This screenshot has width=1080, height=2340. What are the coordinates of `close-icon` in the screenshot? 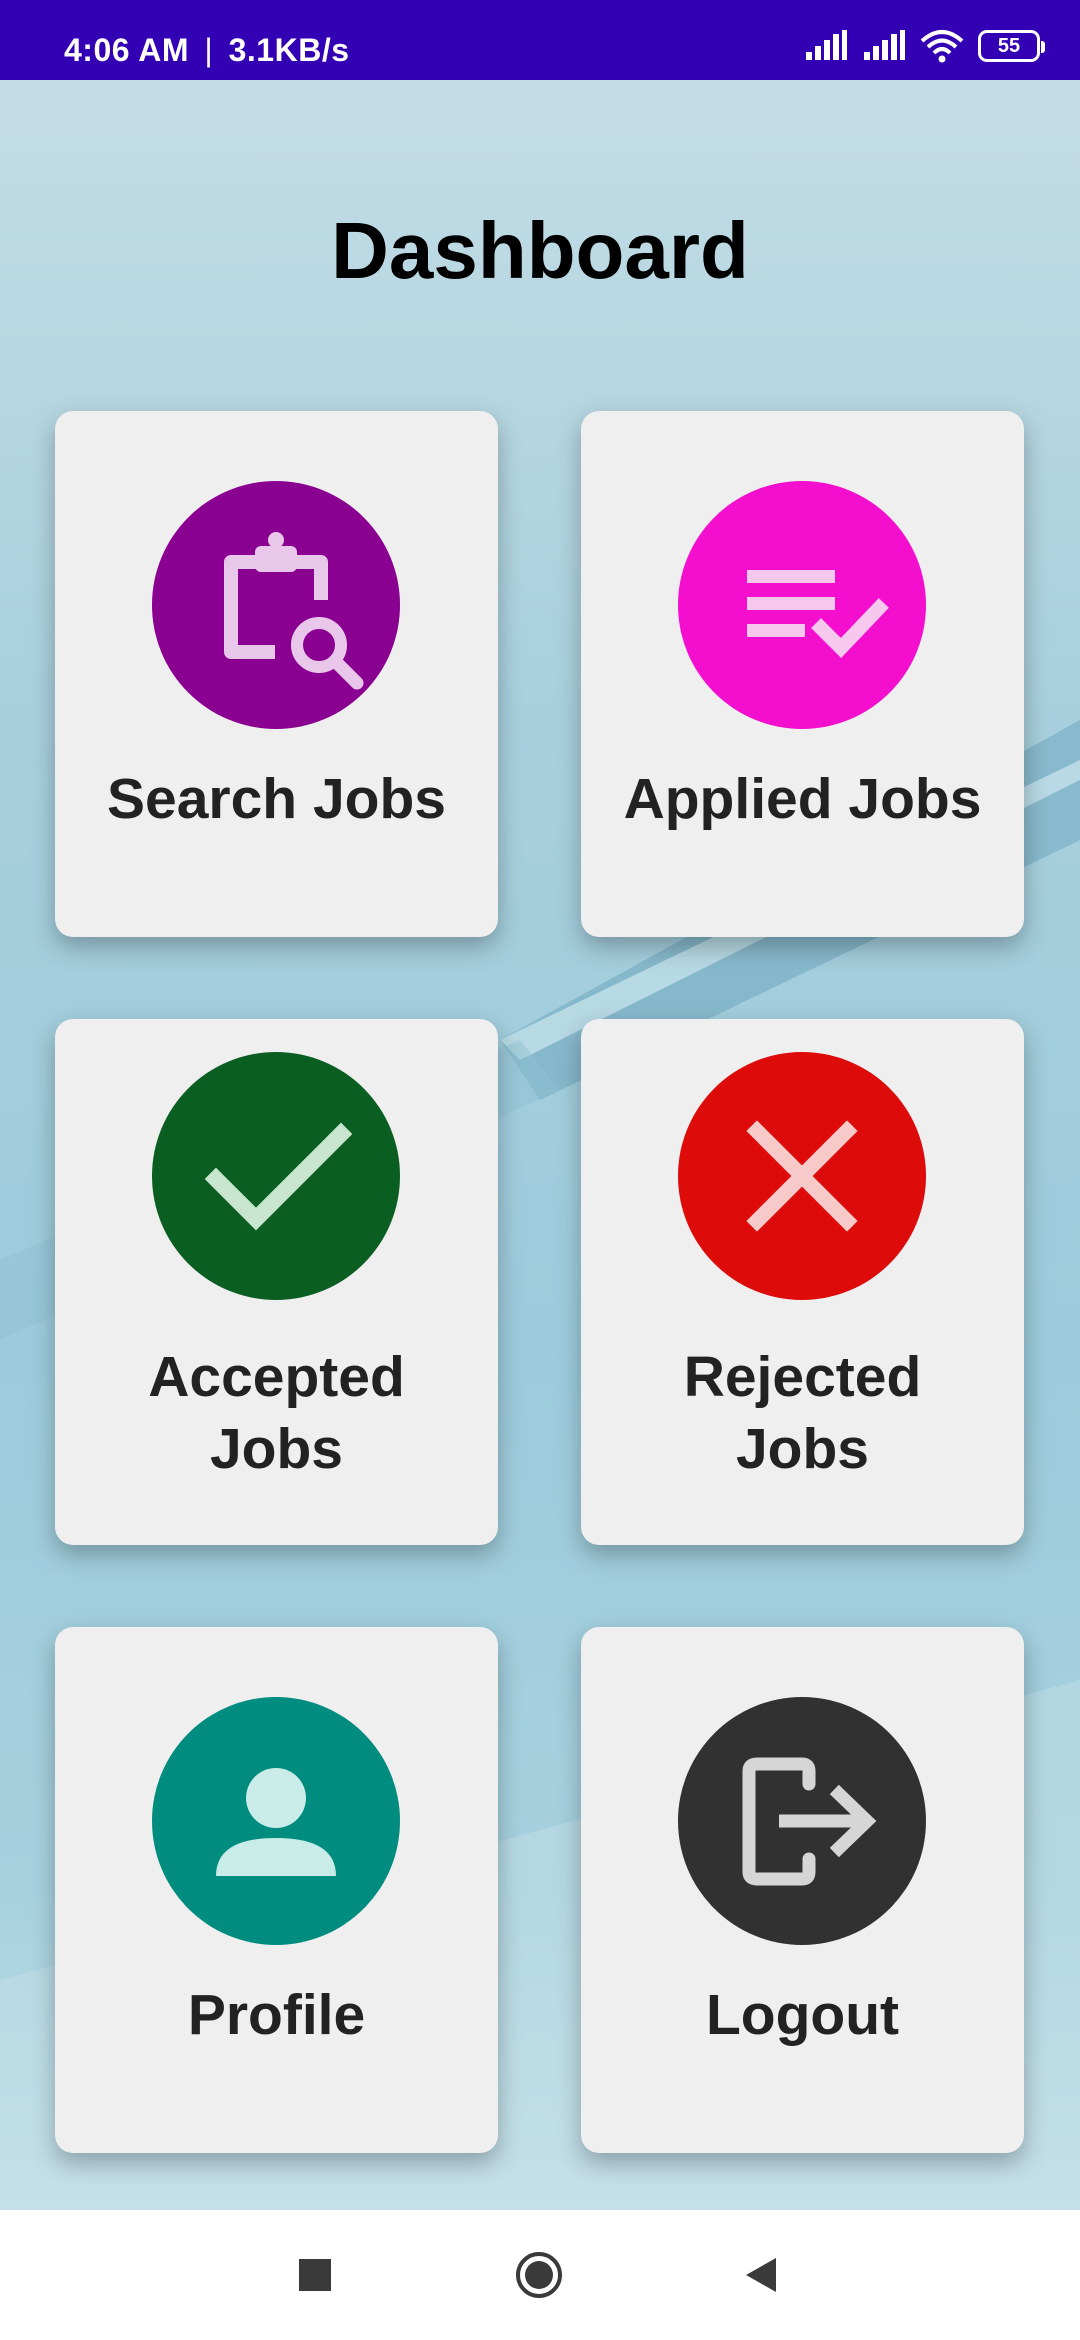 It's located at (802, 1176).